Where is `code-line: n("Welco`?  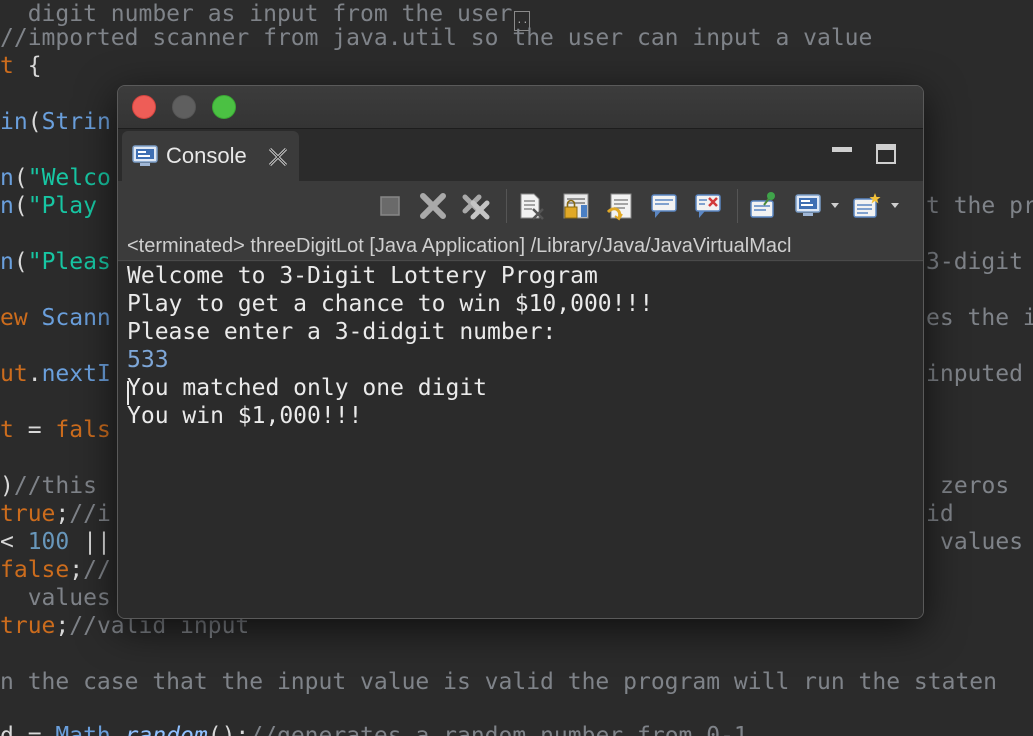 code-line: n("Welco is located at coordinates (55, 178).